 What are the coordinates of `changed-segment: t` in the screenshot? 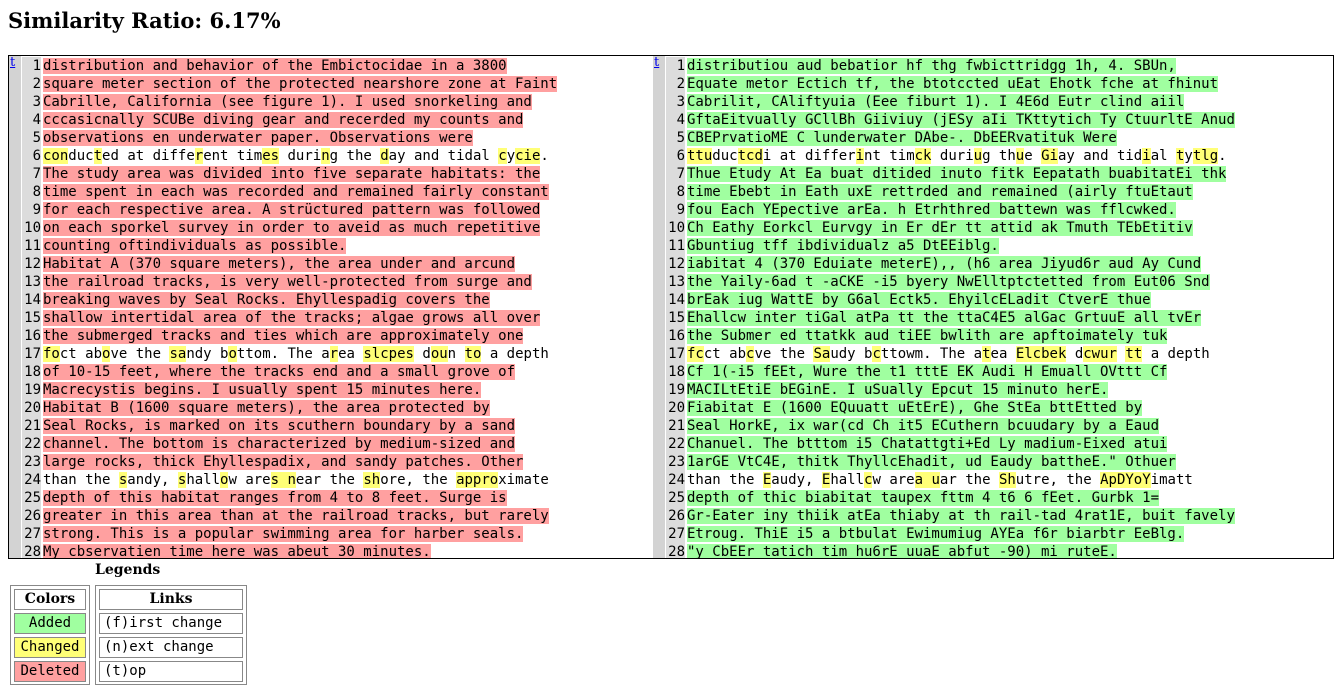 It's located at (986, 354).